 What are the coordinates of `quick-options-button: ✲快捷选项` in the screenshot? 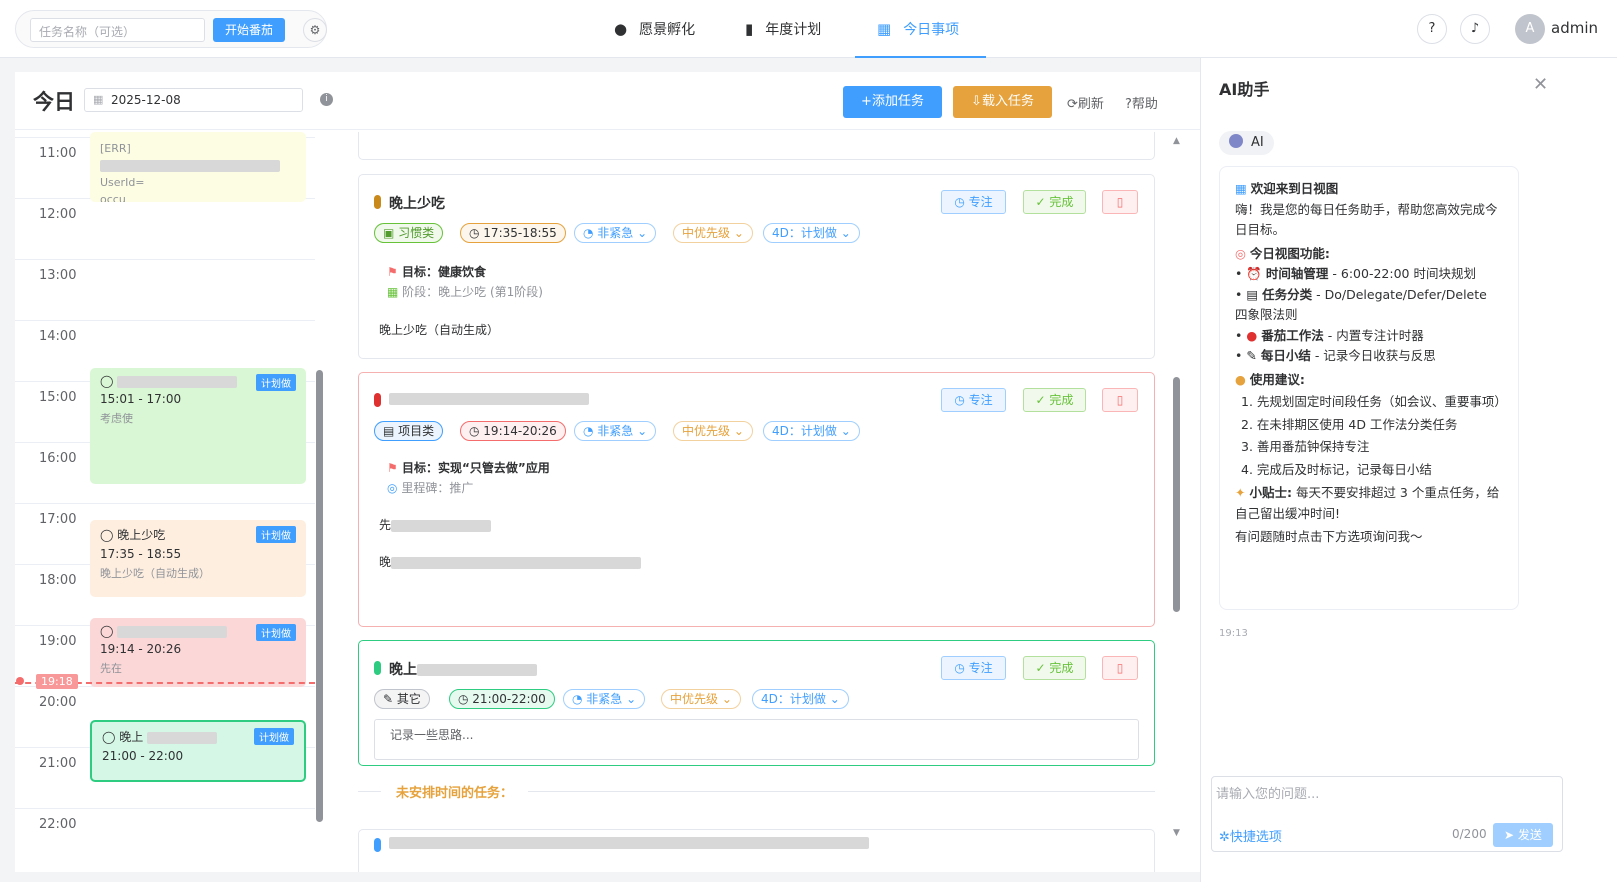 It's located at (1250, 835).